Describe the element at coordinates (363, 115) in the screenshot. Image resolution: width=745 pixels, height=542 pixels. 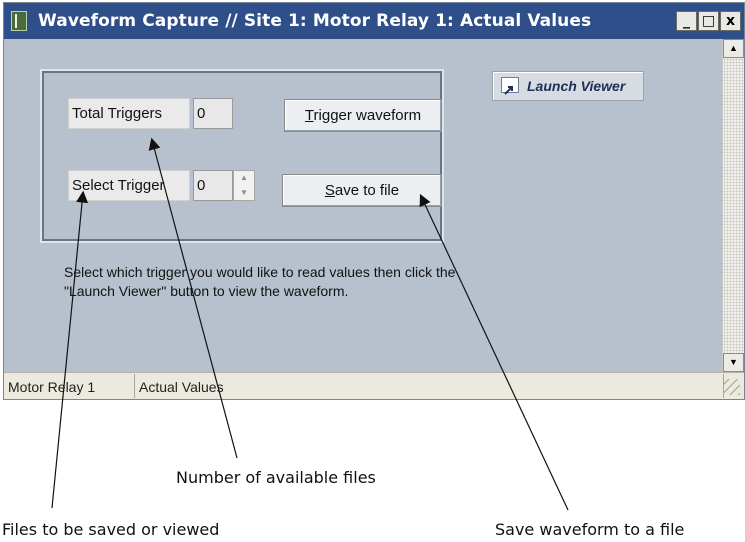
I see `trigger-waveform-button: Trigger waveform` at that location.